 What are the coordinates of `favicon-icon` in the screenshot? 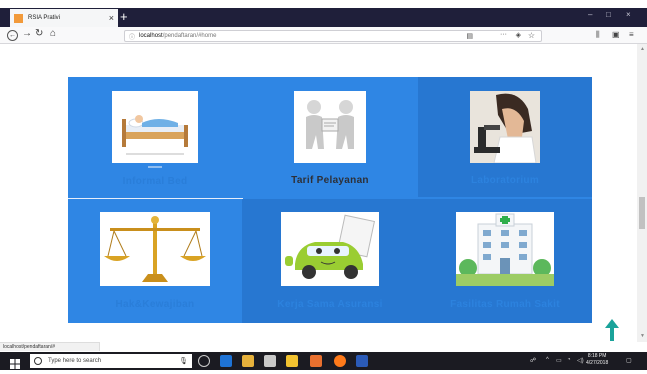 It's located at (18, 18).